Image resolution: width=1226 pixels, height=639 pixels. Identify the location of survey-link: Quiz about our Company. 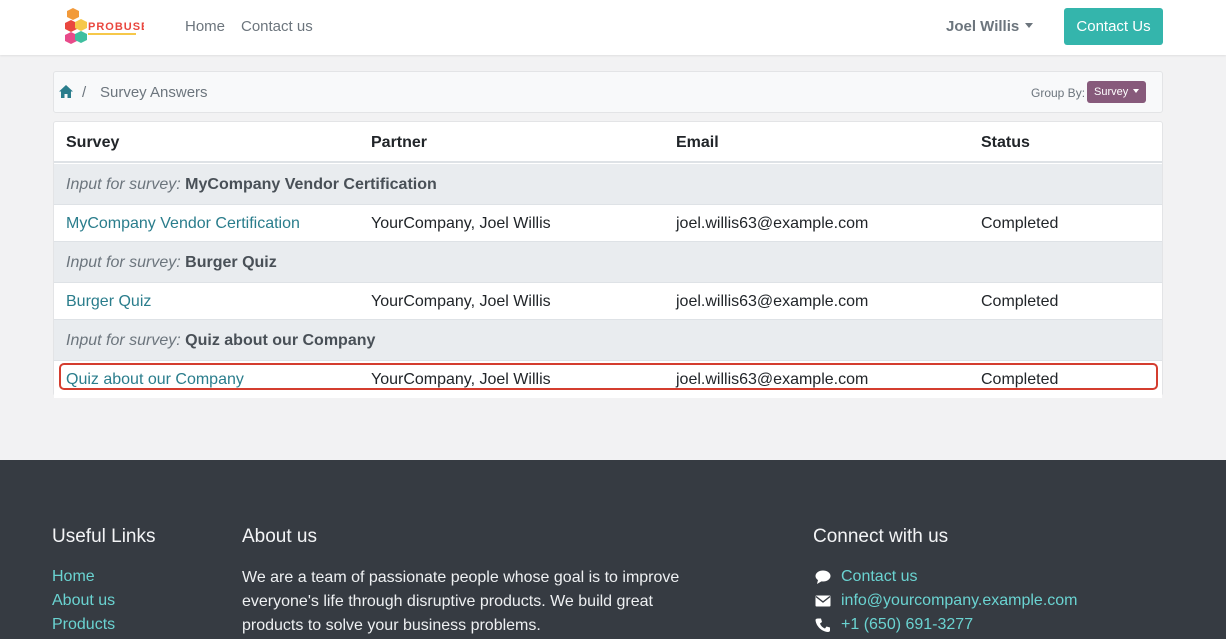
(155, 380).